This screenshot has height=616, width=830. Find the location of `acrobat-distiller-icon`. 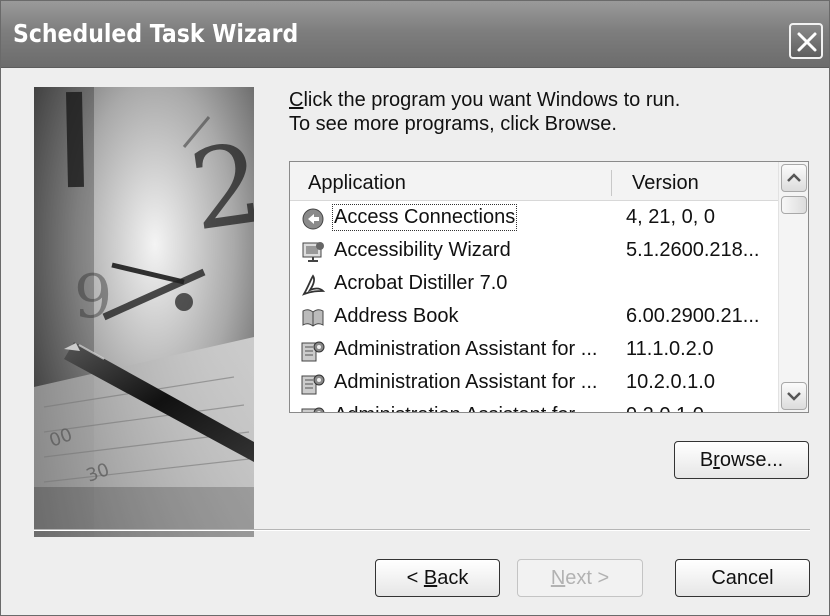

acrobat-distiller-icon is located at coordinates (313, 285).